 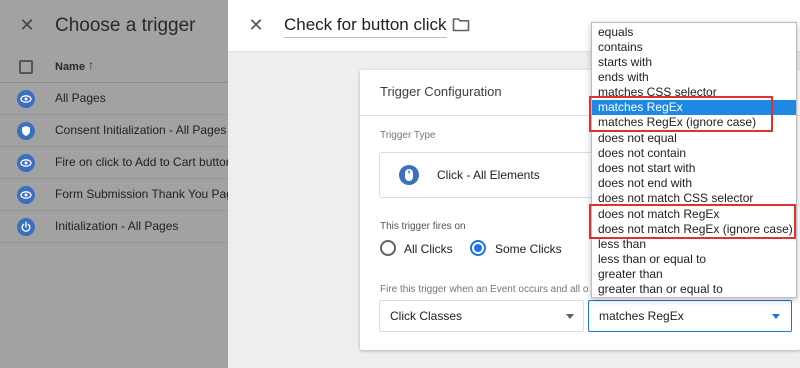 What do you see at coordinates (694, 183) in the screenshot?
I see `option-does-not-end-with: does not end with` at bounding box center [694, 183].